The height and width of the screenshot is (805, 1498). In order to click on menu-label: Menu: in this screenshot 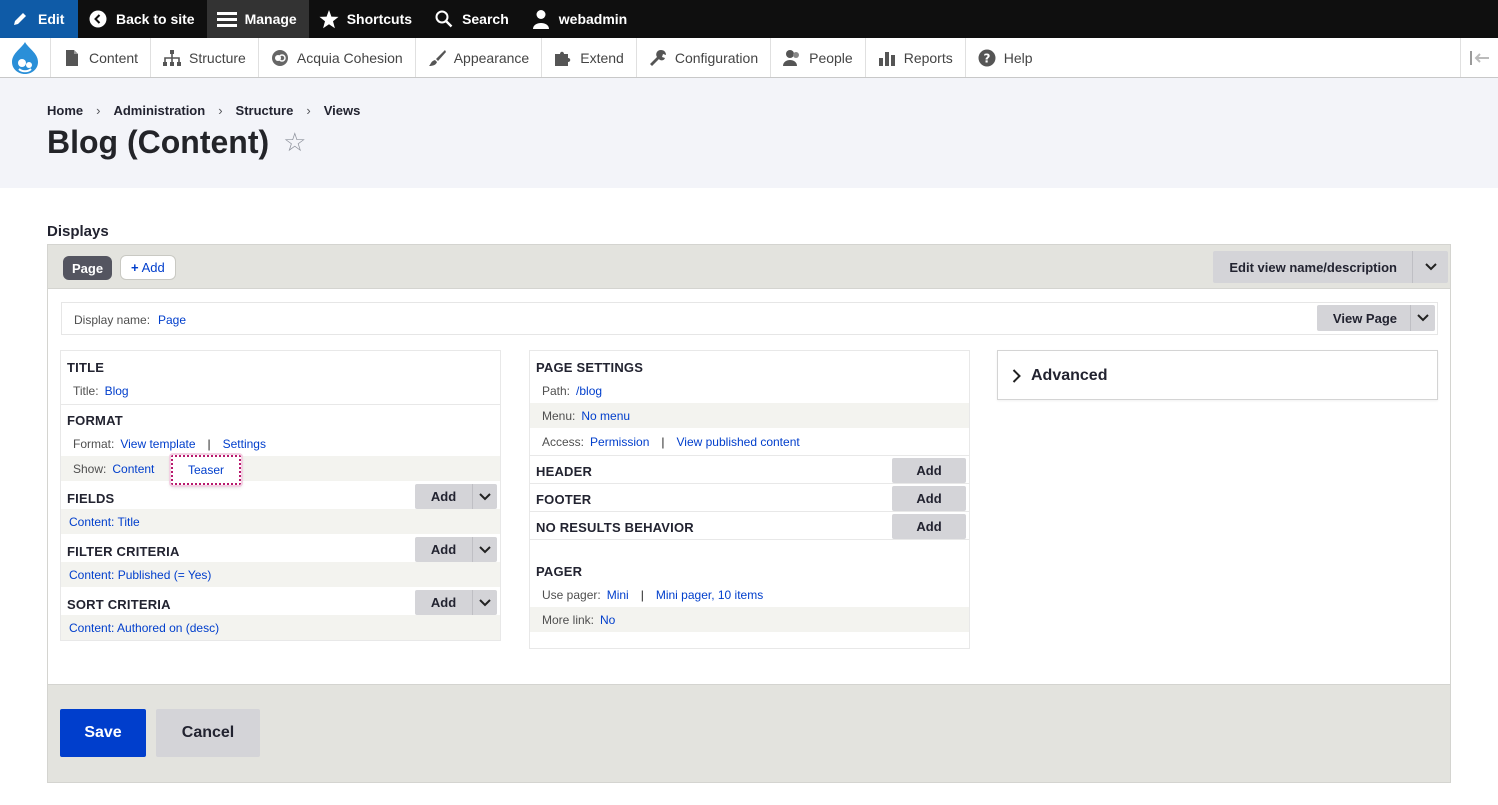, I will do `click(559, 415)`.